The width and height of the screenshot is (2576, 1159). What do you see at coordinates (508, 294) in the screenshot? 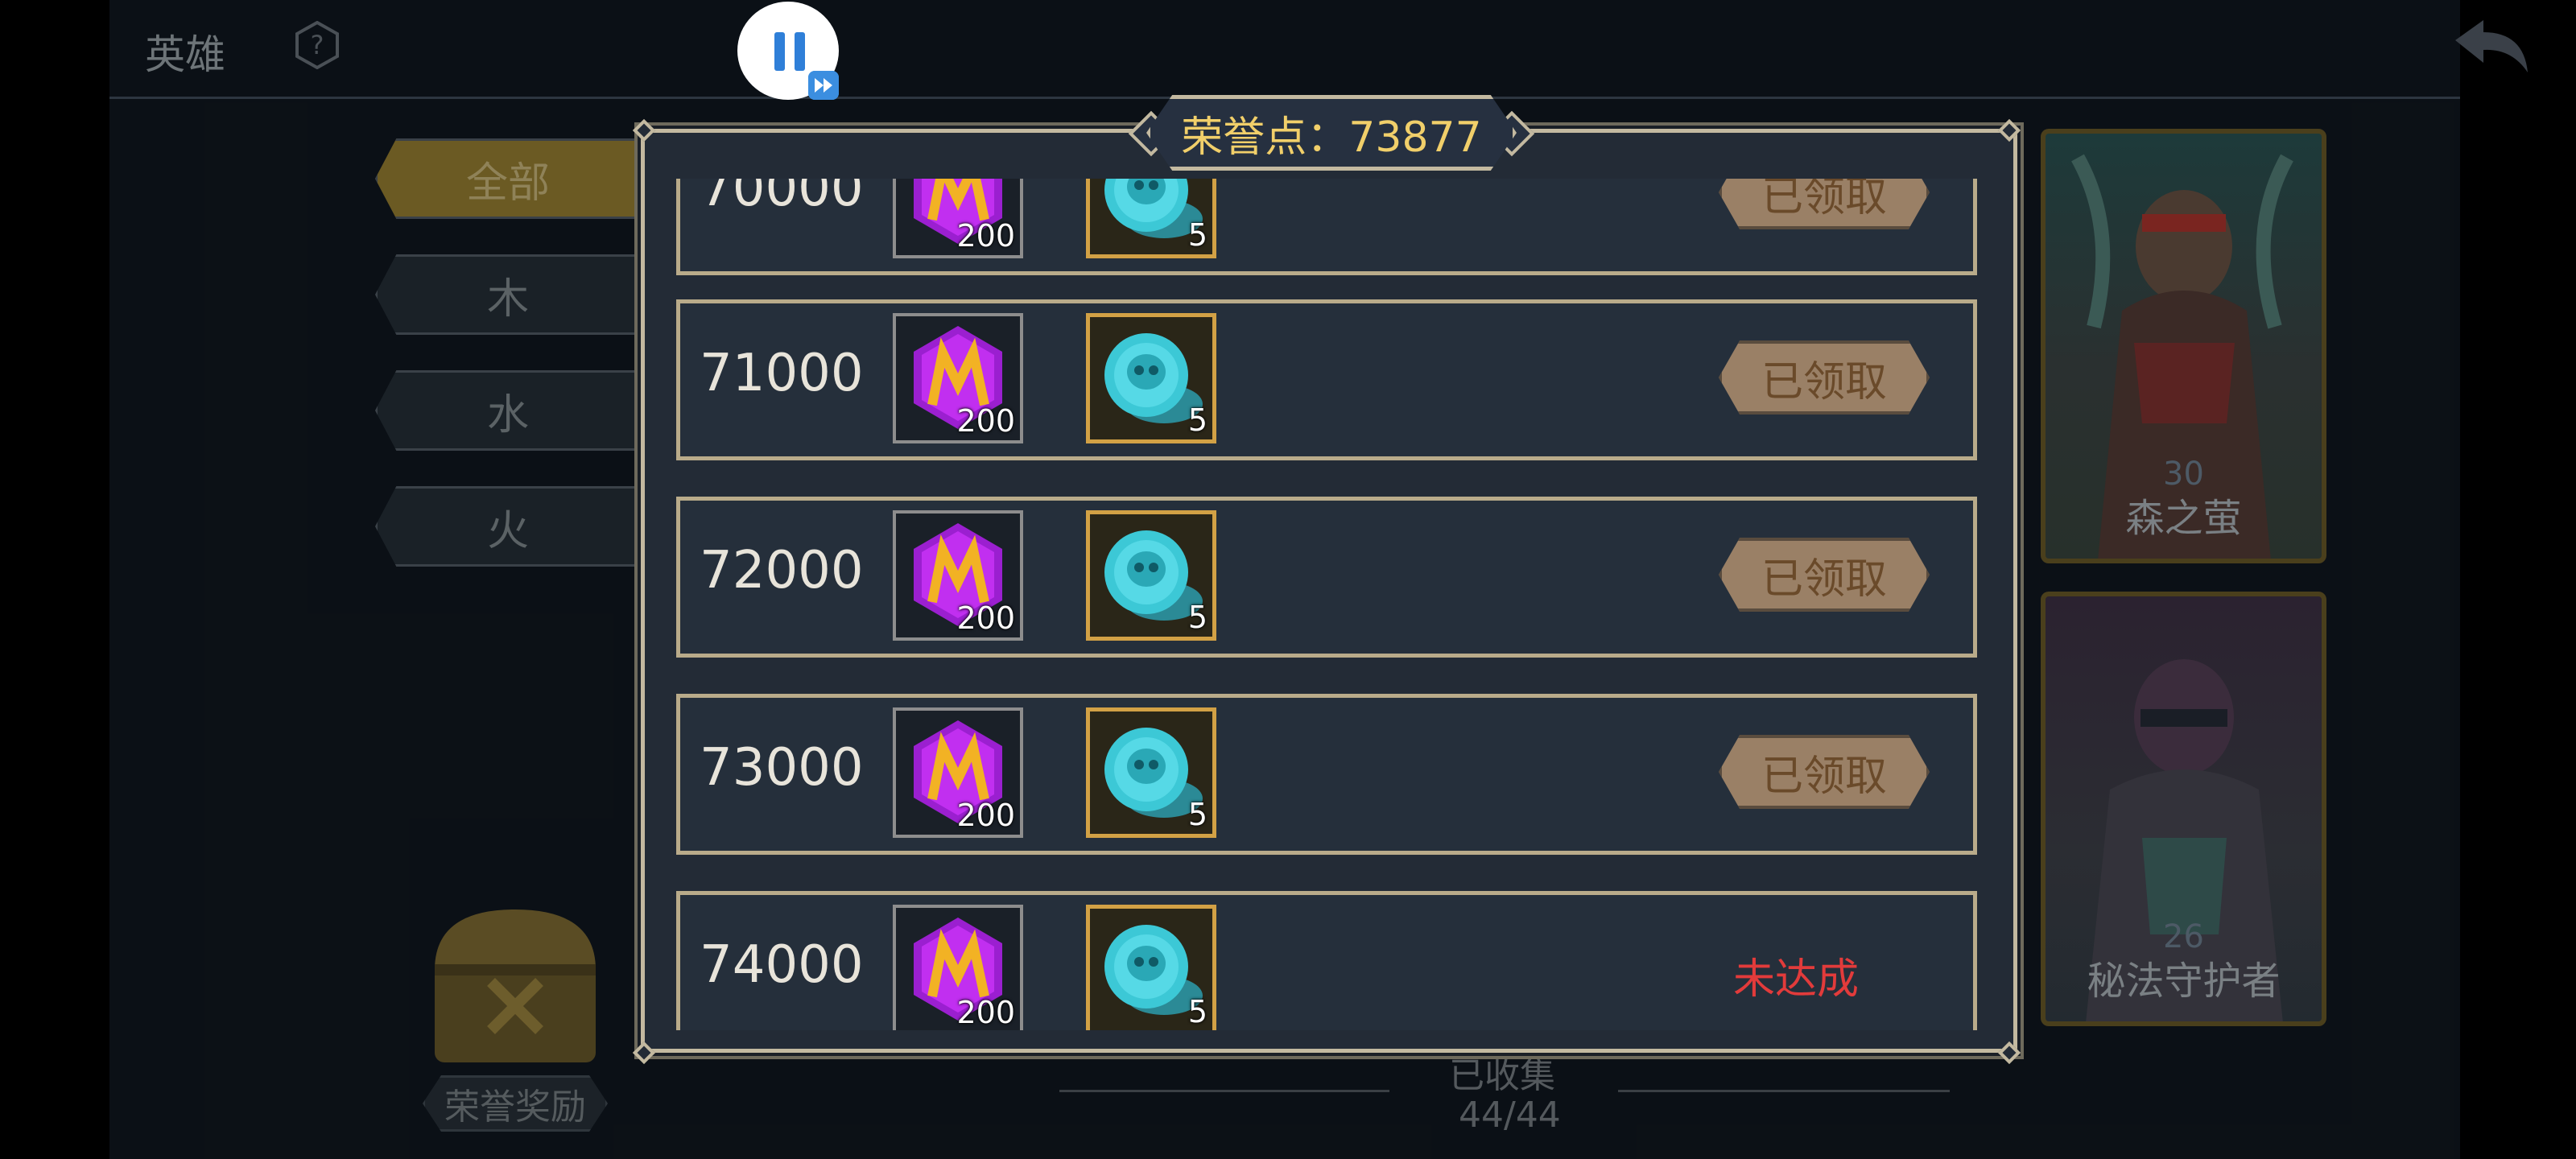
I see `tab-wood: 木` at bounding box center [508, 294].